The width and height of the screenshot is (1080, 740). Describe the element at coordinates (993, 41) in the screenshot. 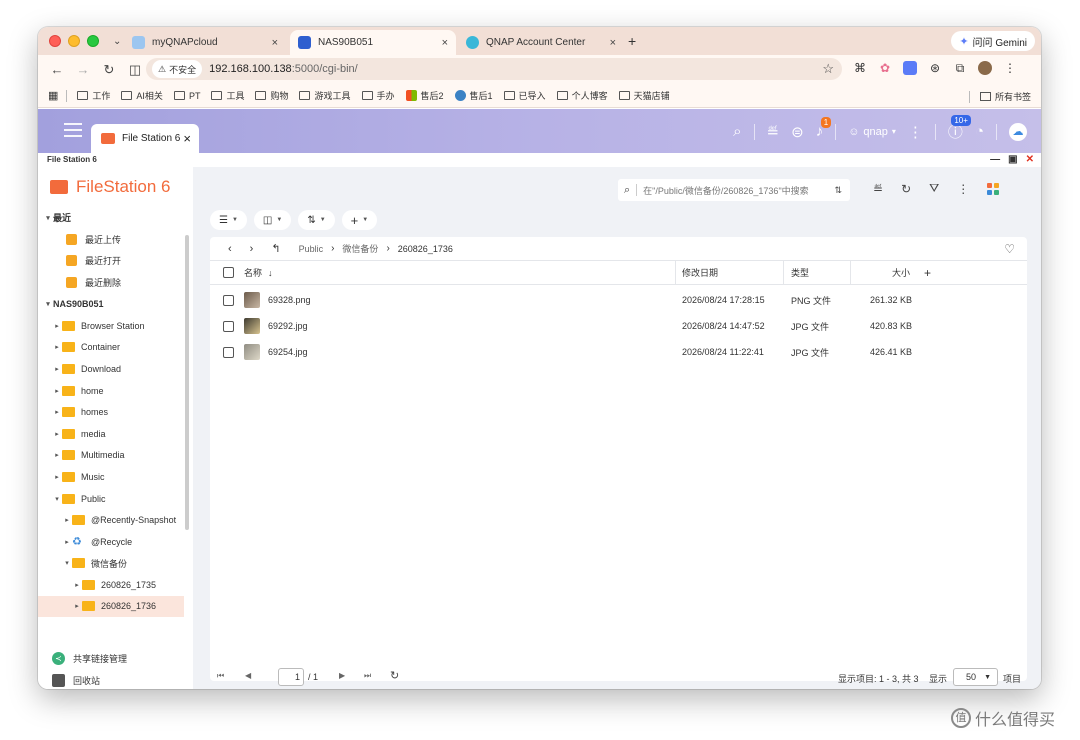

I see `ask-gemini-button: ✦ 问问 Gemini` at that location.